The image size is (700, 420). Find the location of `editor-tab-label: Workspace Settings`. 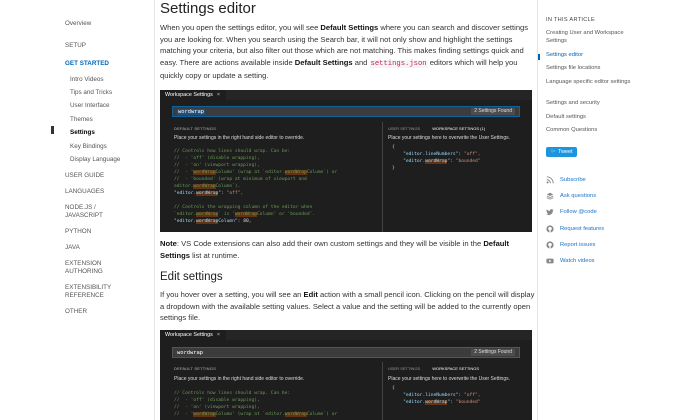

editor-tab-label: Workspace Settings is located at coordinates (189, 335).